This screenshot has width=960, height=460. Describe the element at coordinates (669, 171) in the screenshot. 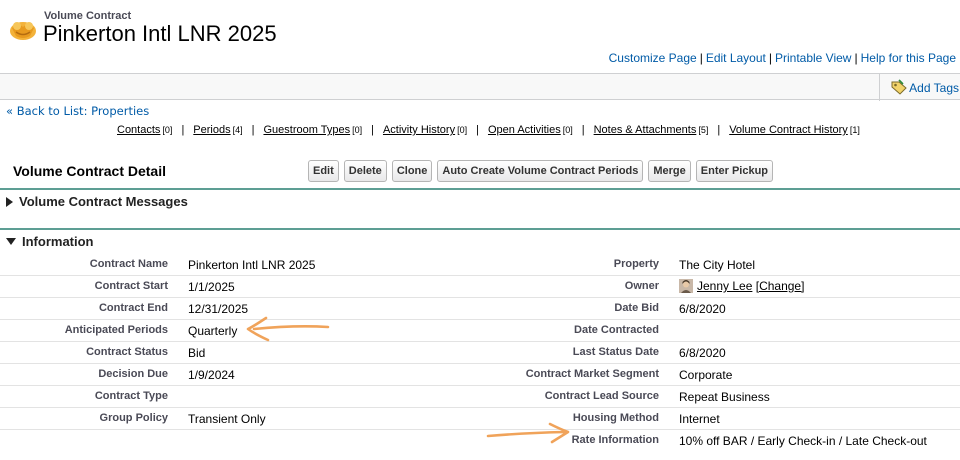

I see `merge-button: Merge` at that location.